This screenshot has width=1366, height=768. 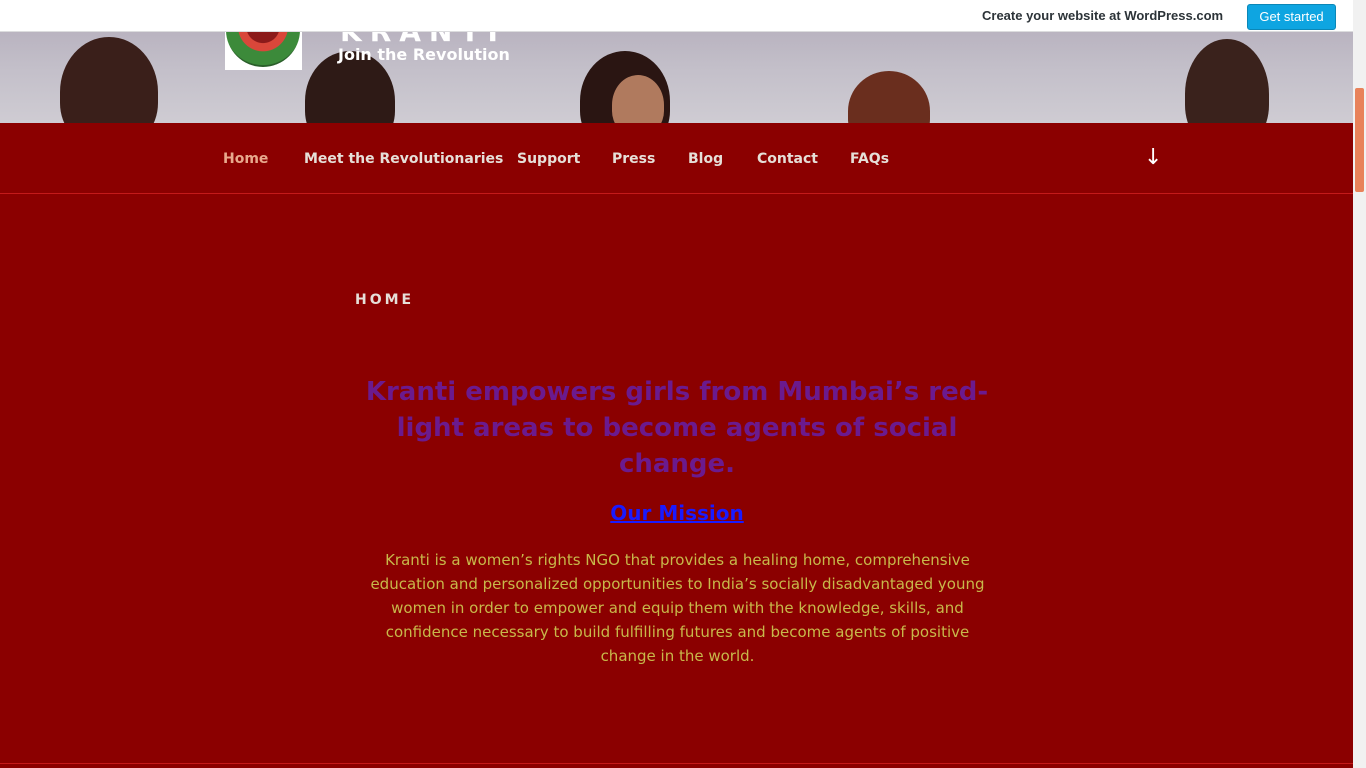 I want to click on page-title: HOME, so click(x=385, y=300).